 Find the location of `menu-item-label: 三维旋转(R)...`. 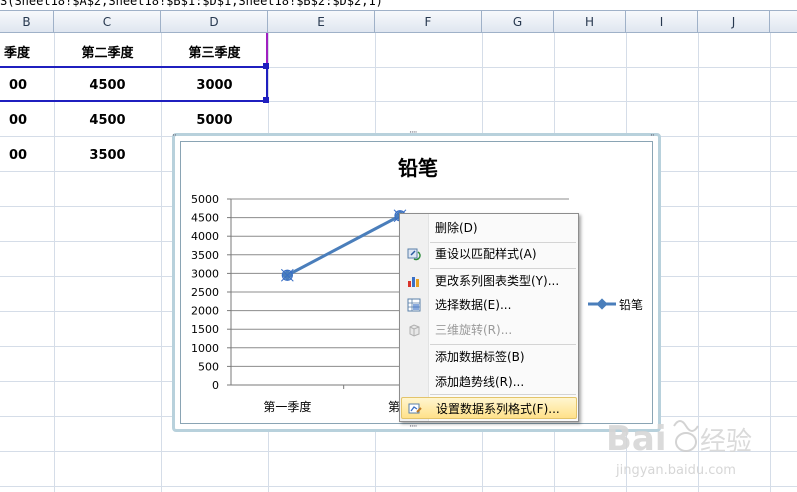

menu-item-label: 三维旋转(R)... is located at coordinates (474, 330).